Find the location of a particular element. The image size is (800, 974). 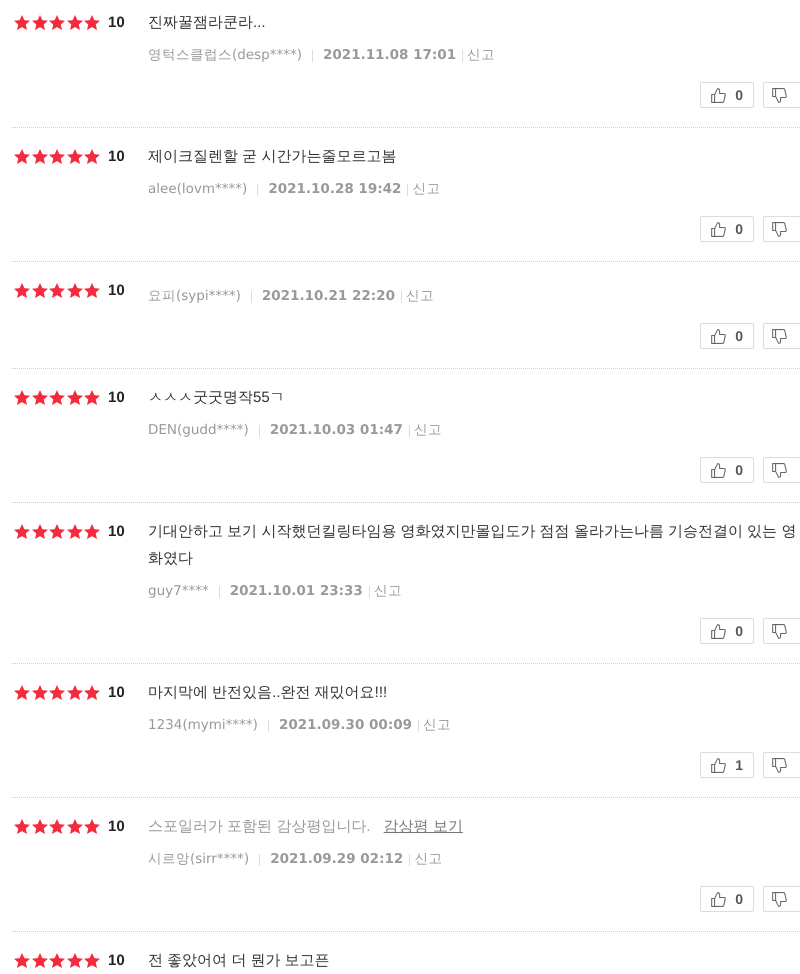

review-text: 전 좋았어여 더 뭔가 보고픈 is located at coordinates (239, 961).